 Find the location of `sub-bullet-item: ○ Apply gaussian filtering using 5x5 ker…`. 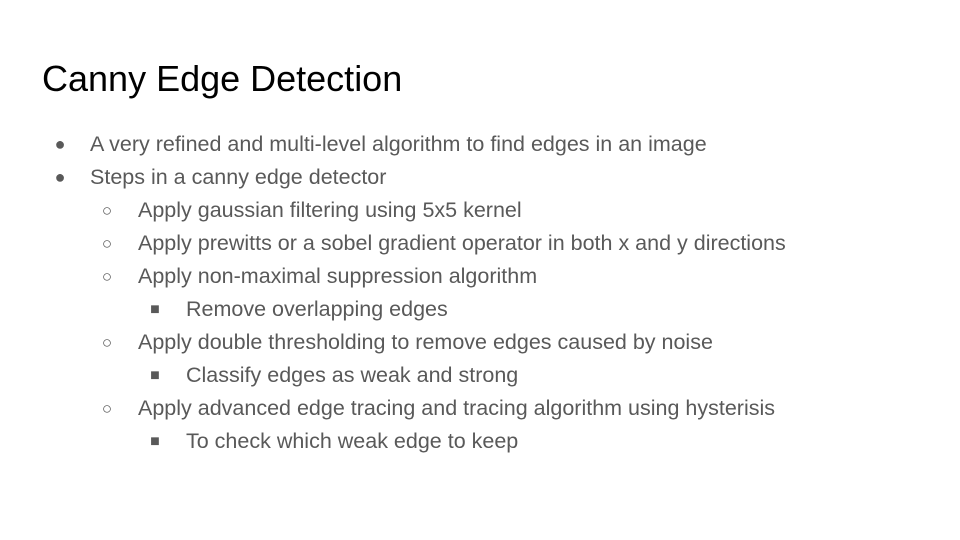

sub-bullet-item: ○ Apply gaussian filtering using 5x5 ker… is located at coordinates (480, 210).